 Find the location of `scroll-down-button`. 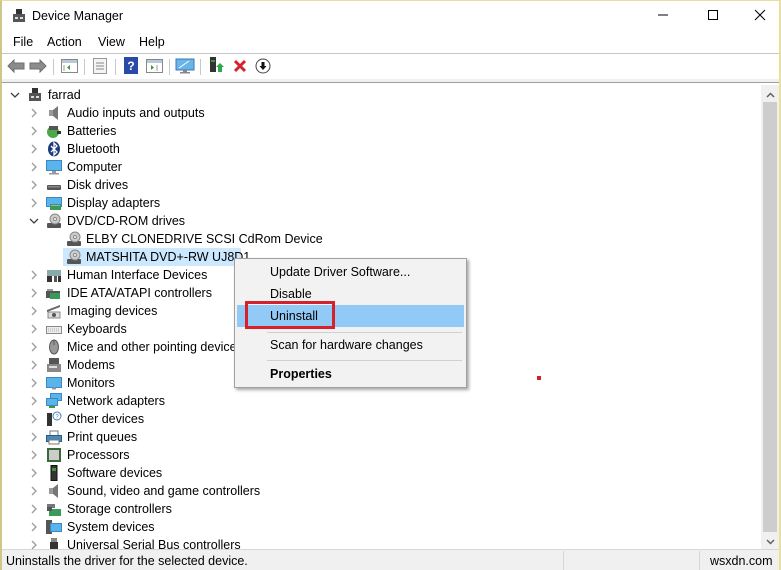

scroll-down-button is located at coordinates (770, 540).